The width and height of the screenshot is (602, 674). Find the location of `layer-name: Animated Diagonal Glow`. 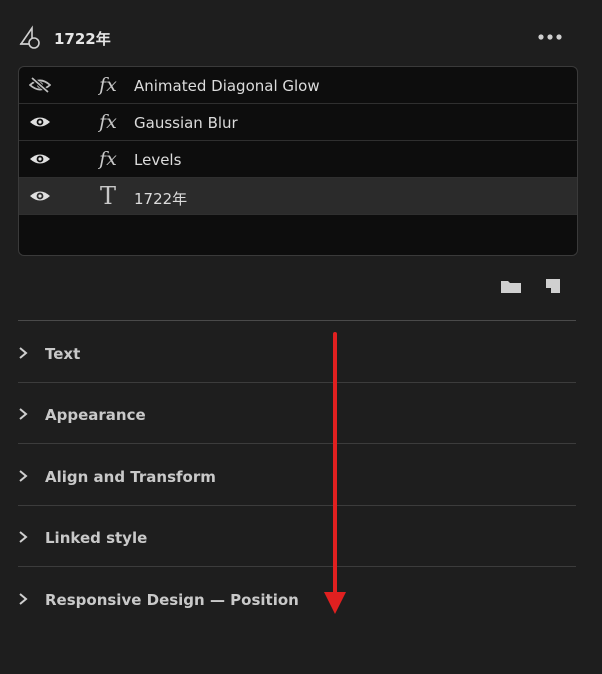

layer-name: Animated Diagonal Glow is located at coordinates (227, 86).